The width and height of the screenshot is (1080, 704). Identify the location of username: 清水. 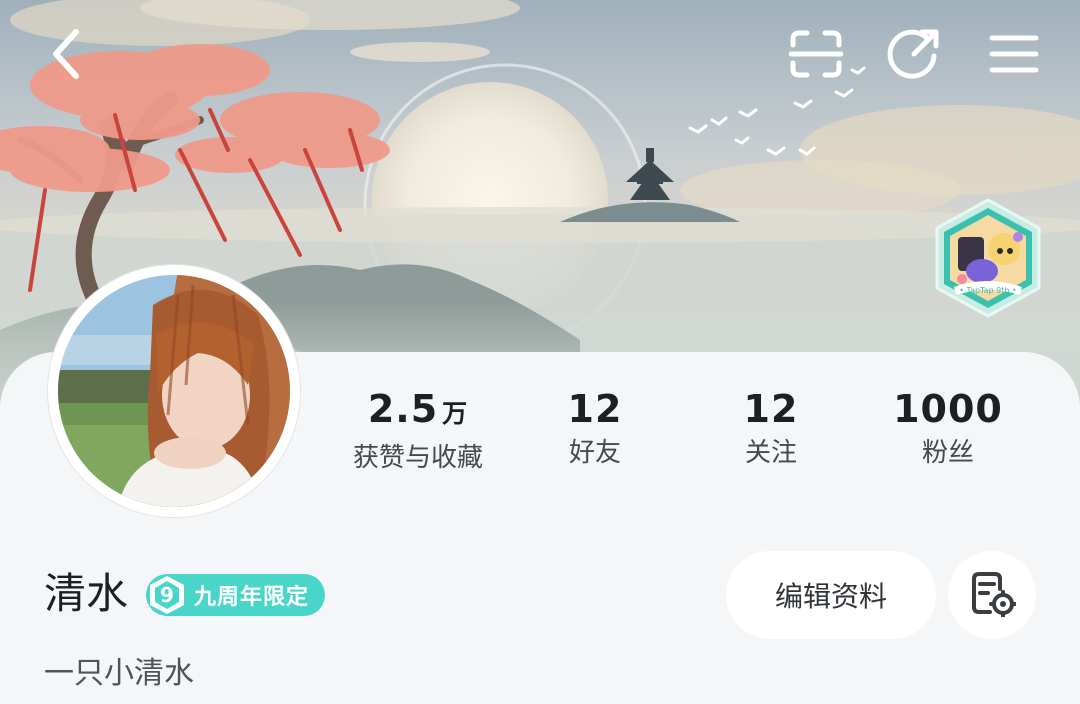
(86, 593).